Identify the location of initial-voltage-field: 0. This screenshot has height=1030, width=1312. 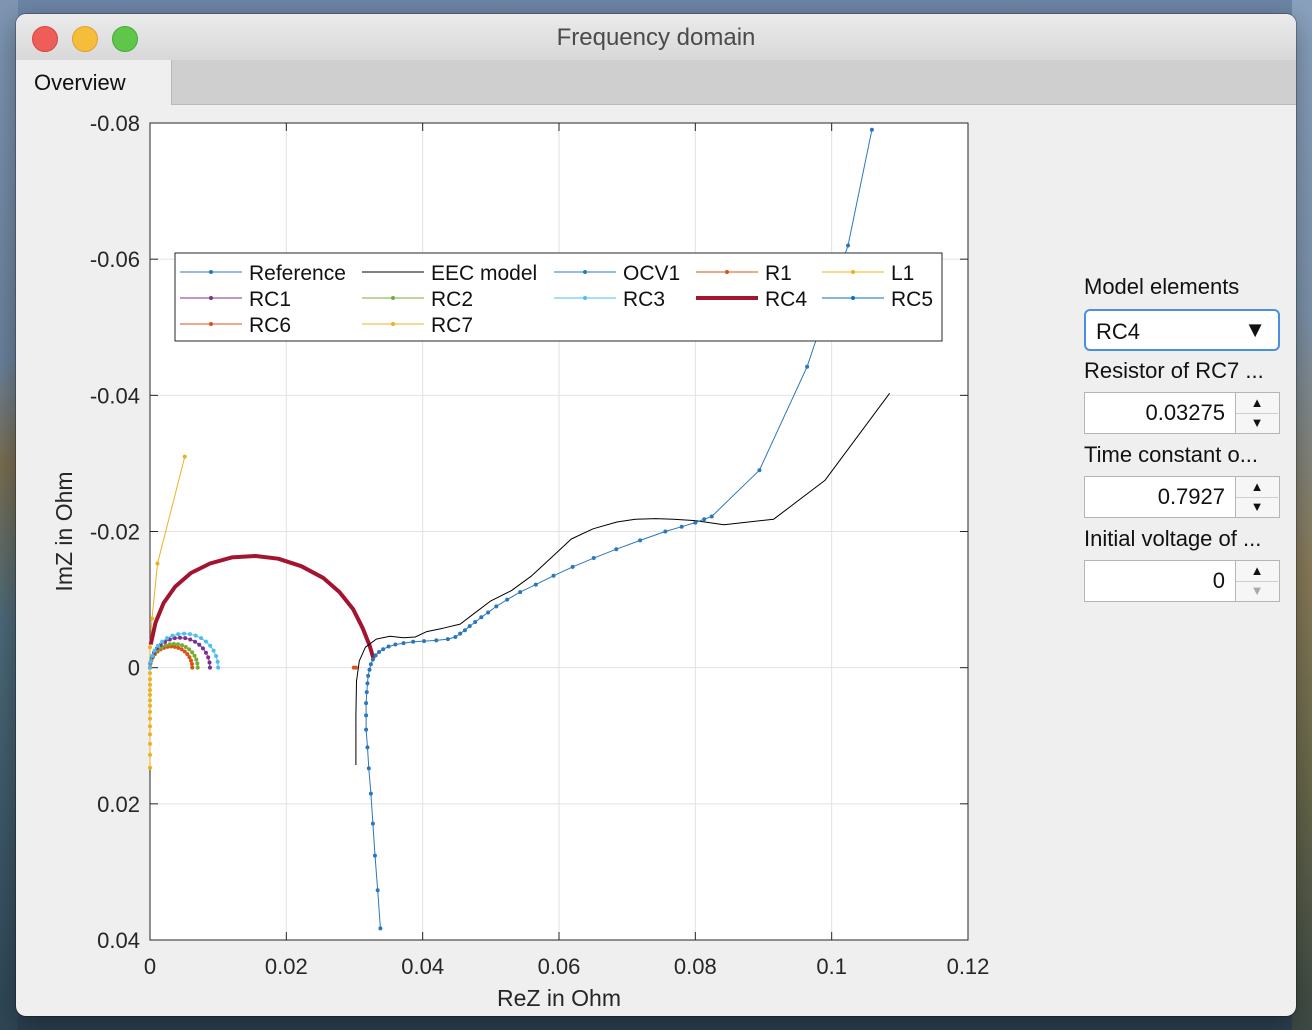
(1160, 581).